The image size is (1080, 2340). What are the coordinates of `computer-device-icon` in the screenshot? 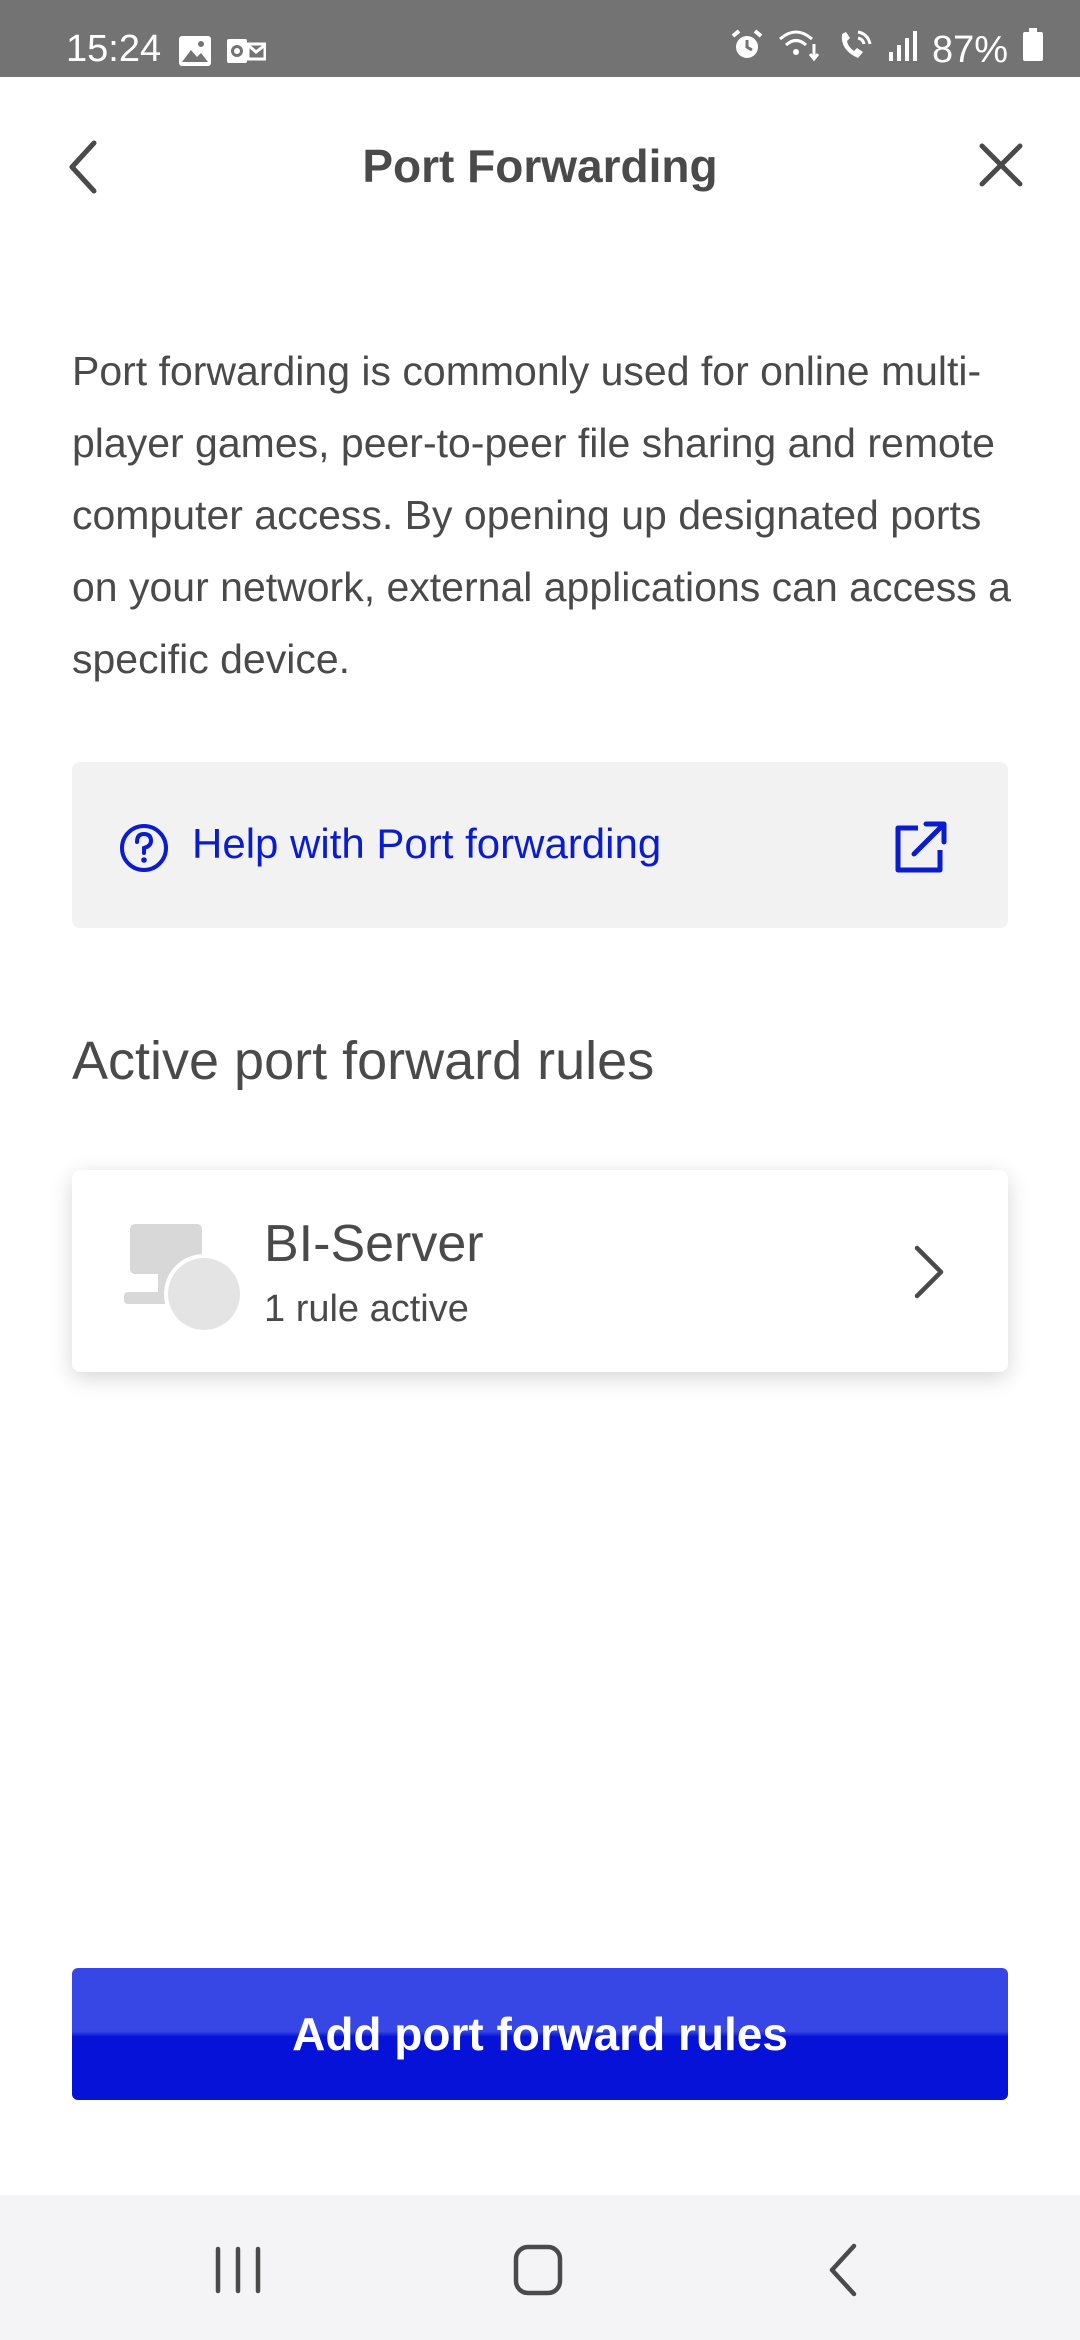 It's located at (184, 1279).